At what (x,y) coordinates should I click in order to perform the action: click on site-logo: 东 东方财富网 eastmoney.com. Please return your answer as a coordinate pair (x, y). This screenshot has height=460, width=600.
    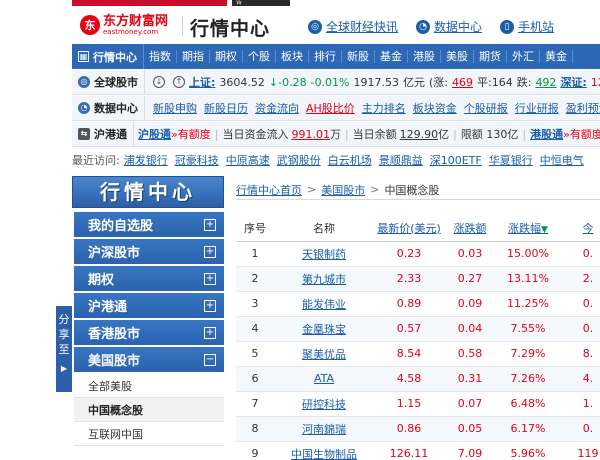
    Looking at the image, I should click on (124, 25).